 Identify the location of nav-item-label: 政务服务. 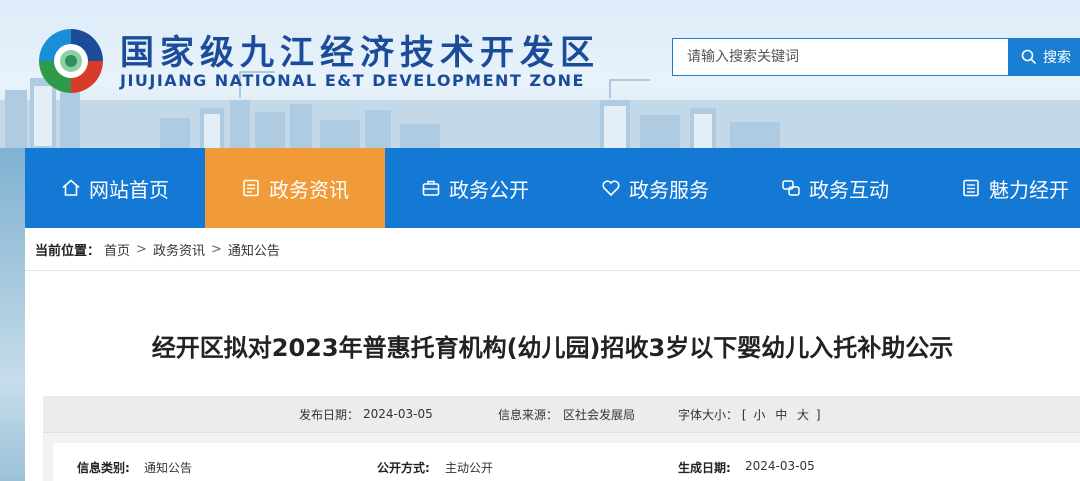
(669, 189).